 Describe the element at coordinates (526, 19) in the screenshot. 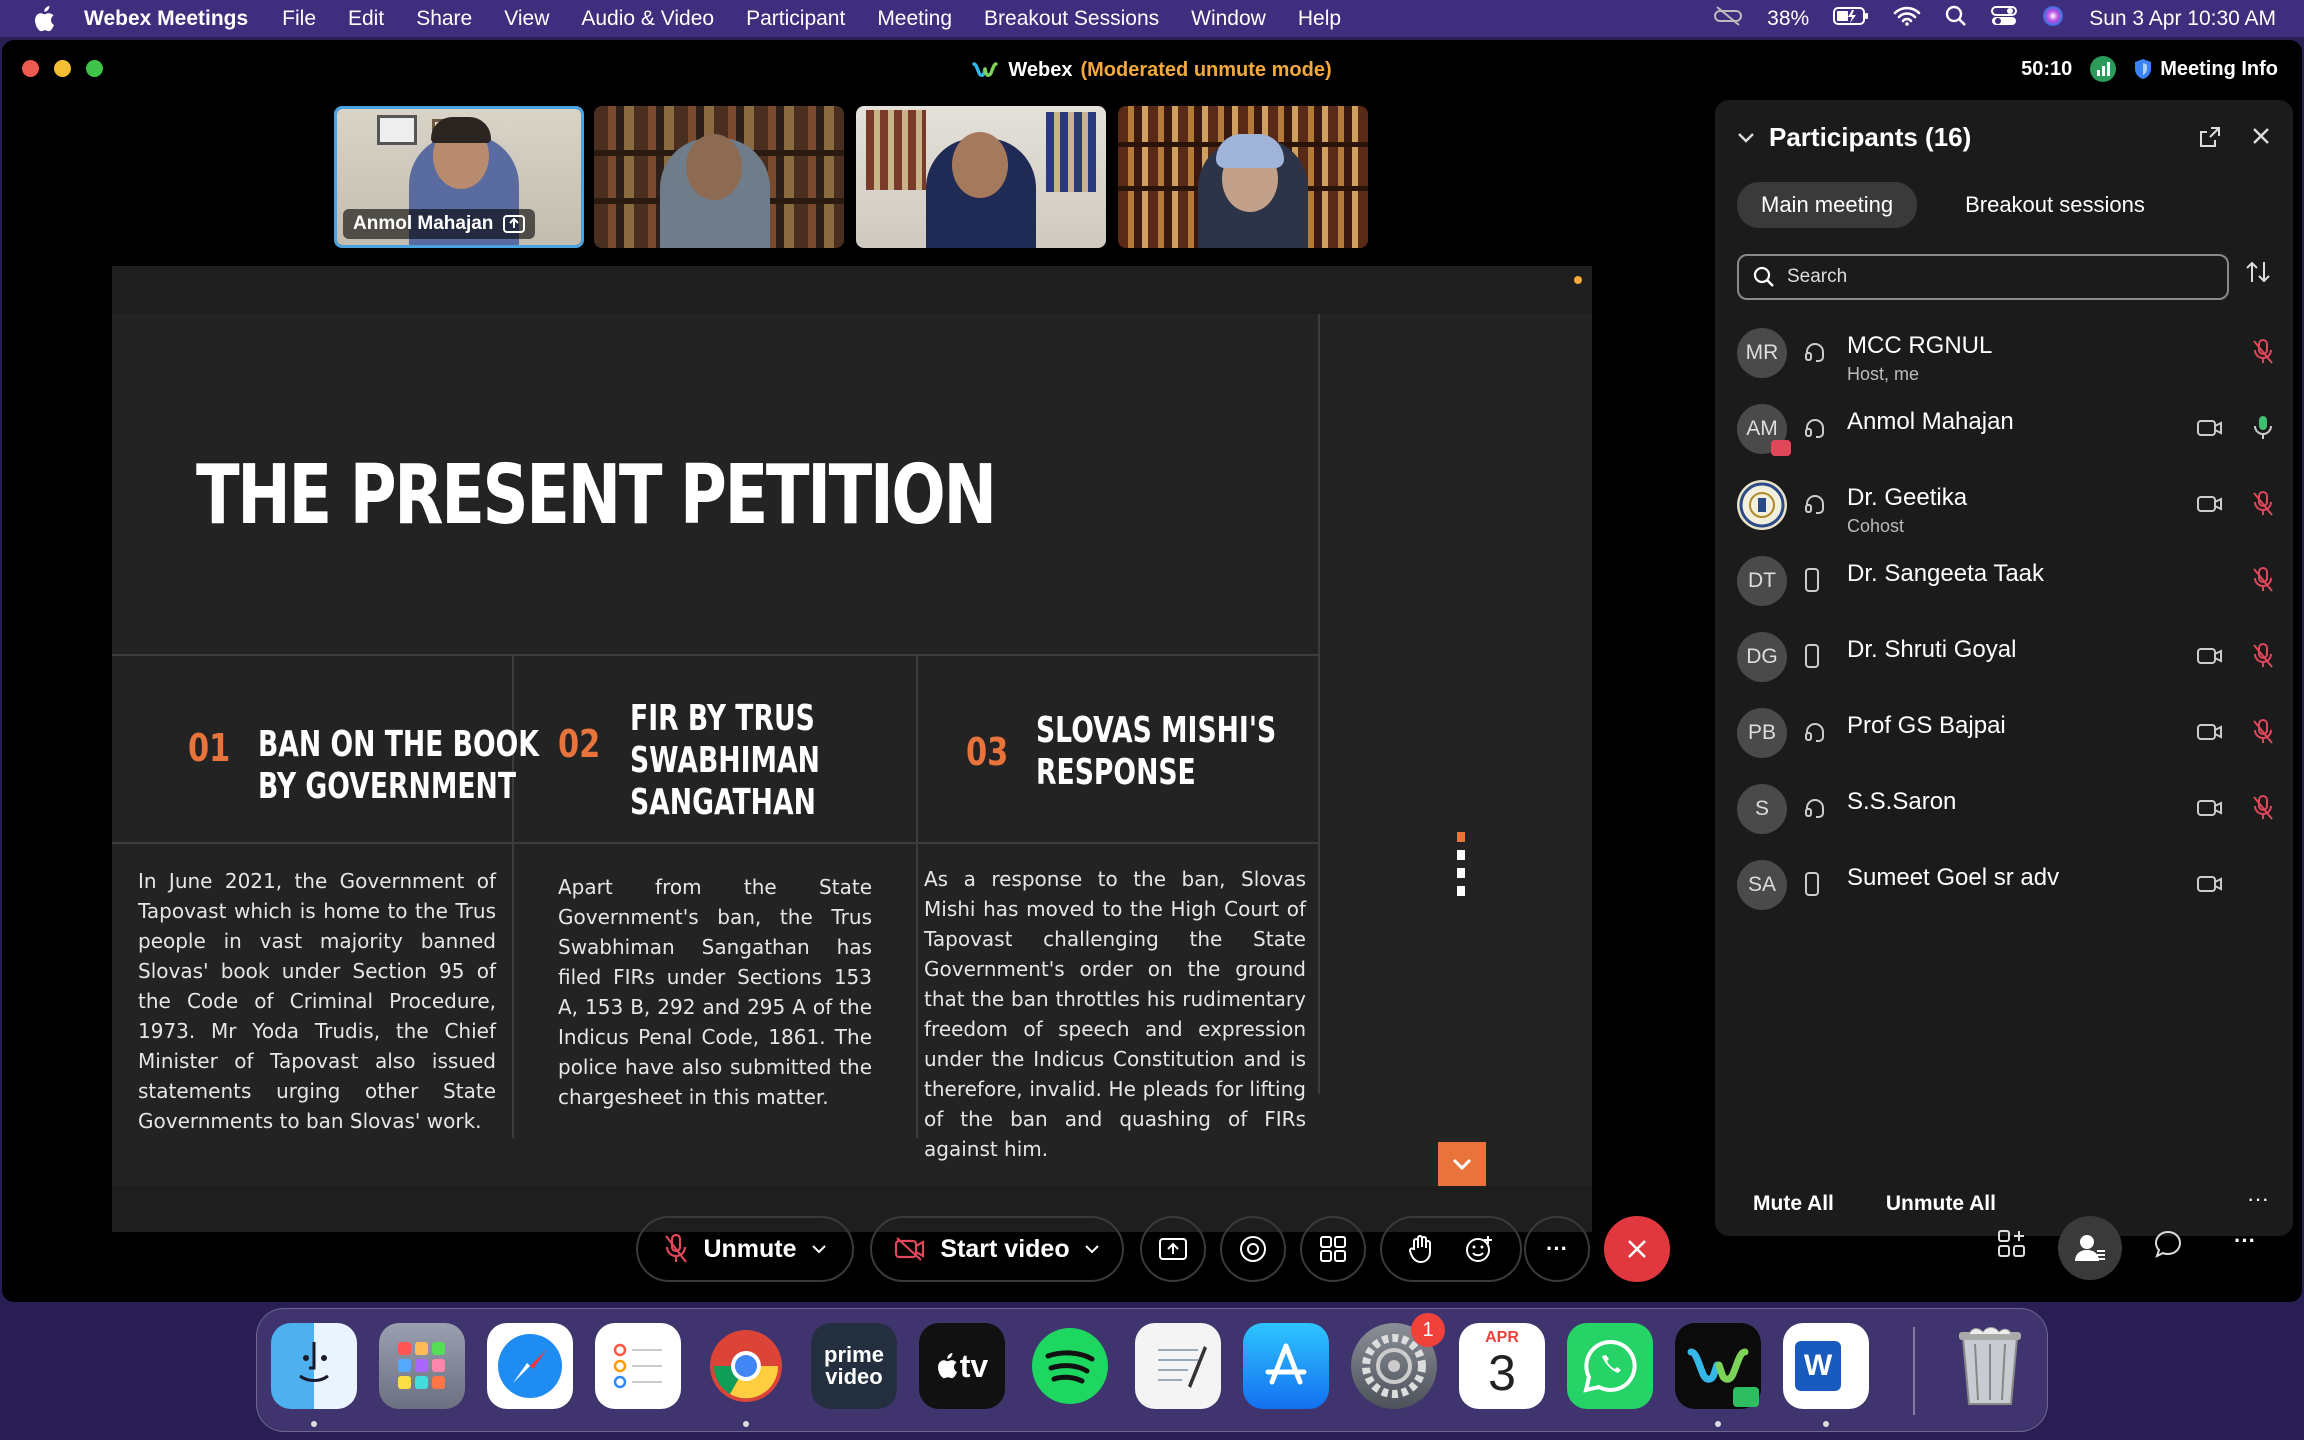

I see `menu-view: View` at that location.